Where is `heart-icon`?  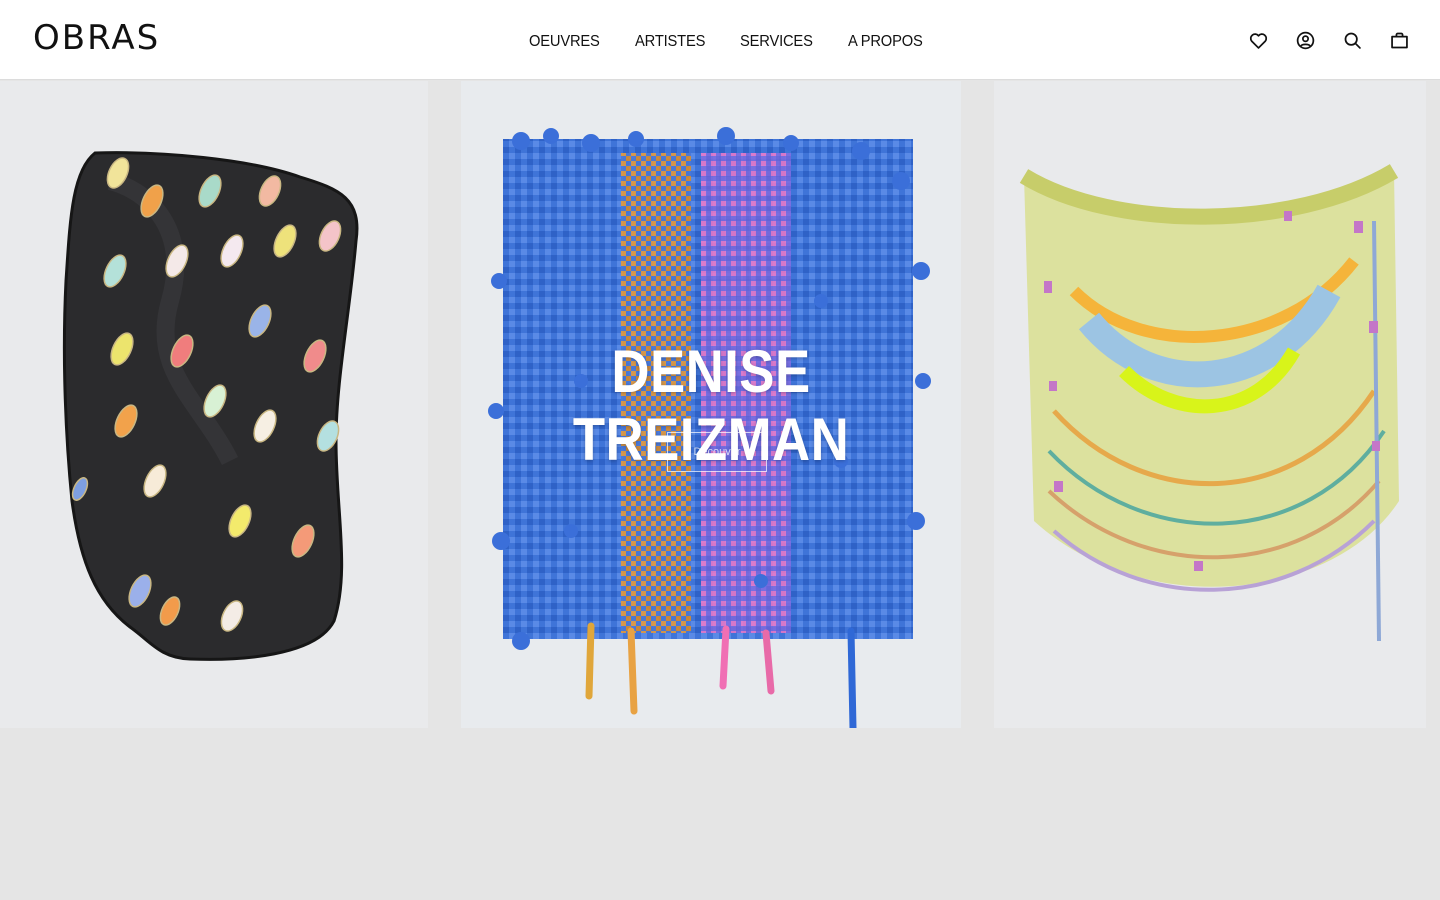 heart-icon is located at coordinates (1258, 40).